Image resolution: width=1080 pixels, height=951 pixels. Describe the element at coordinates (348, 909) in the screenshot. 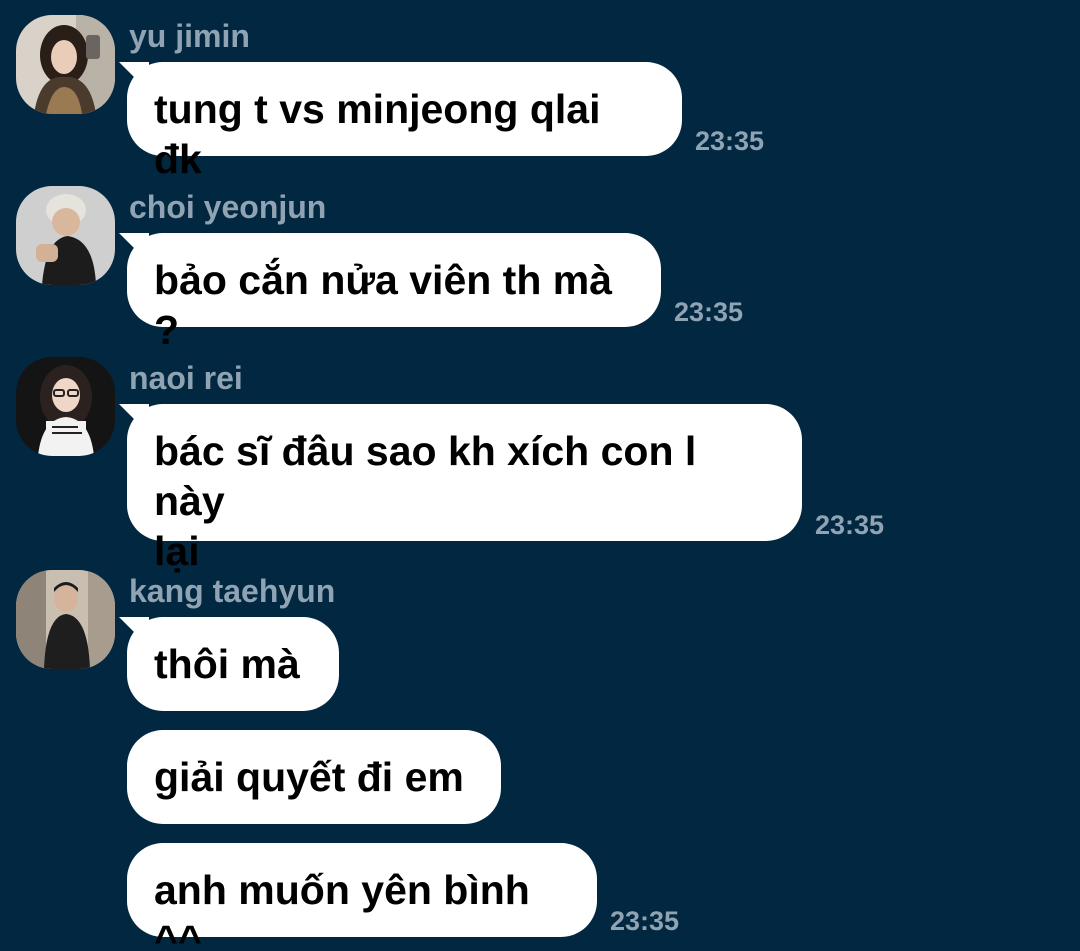

I see `message-text: anh muốn yên bình ^^` at that location.